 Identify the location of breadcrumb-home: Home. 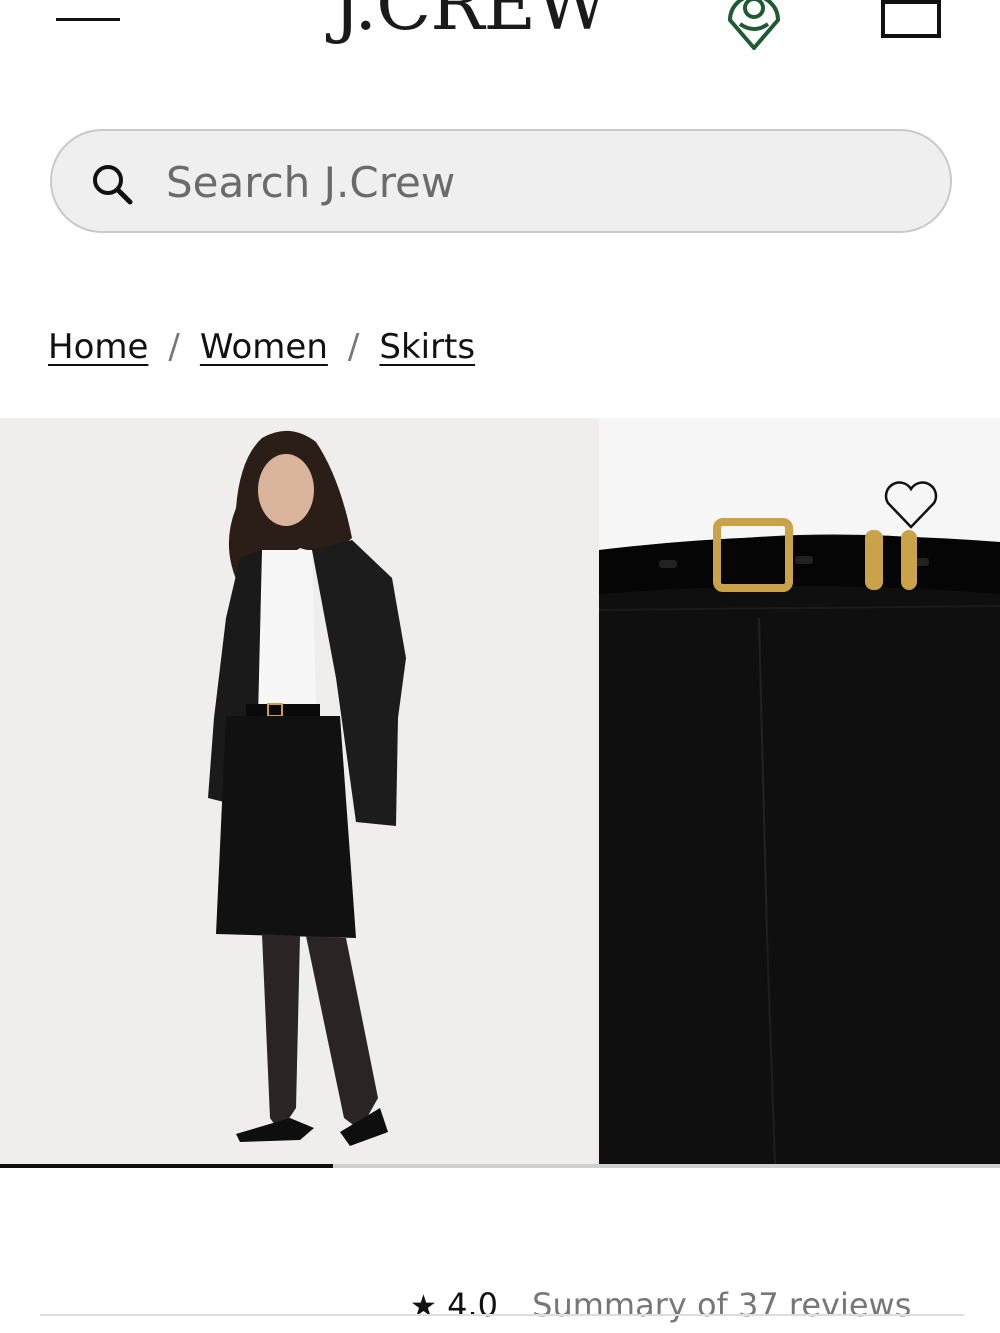
(98, 347).